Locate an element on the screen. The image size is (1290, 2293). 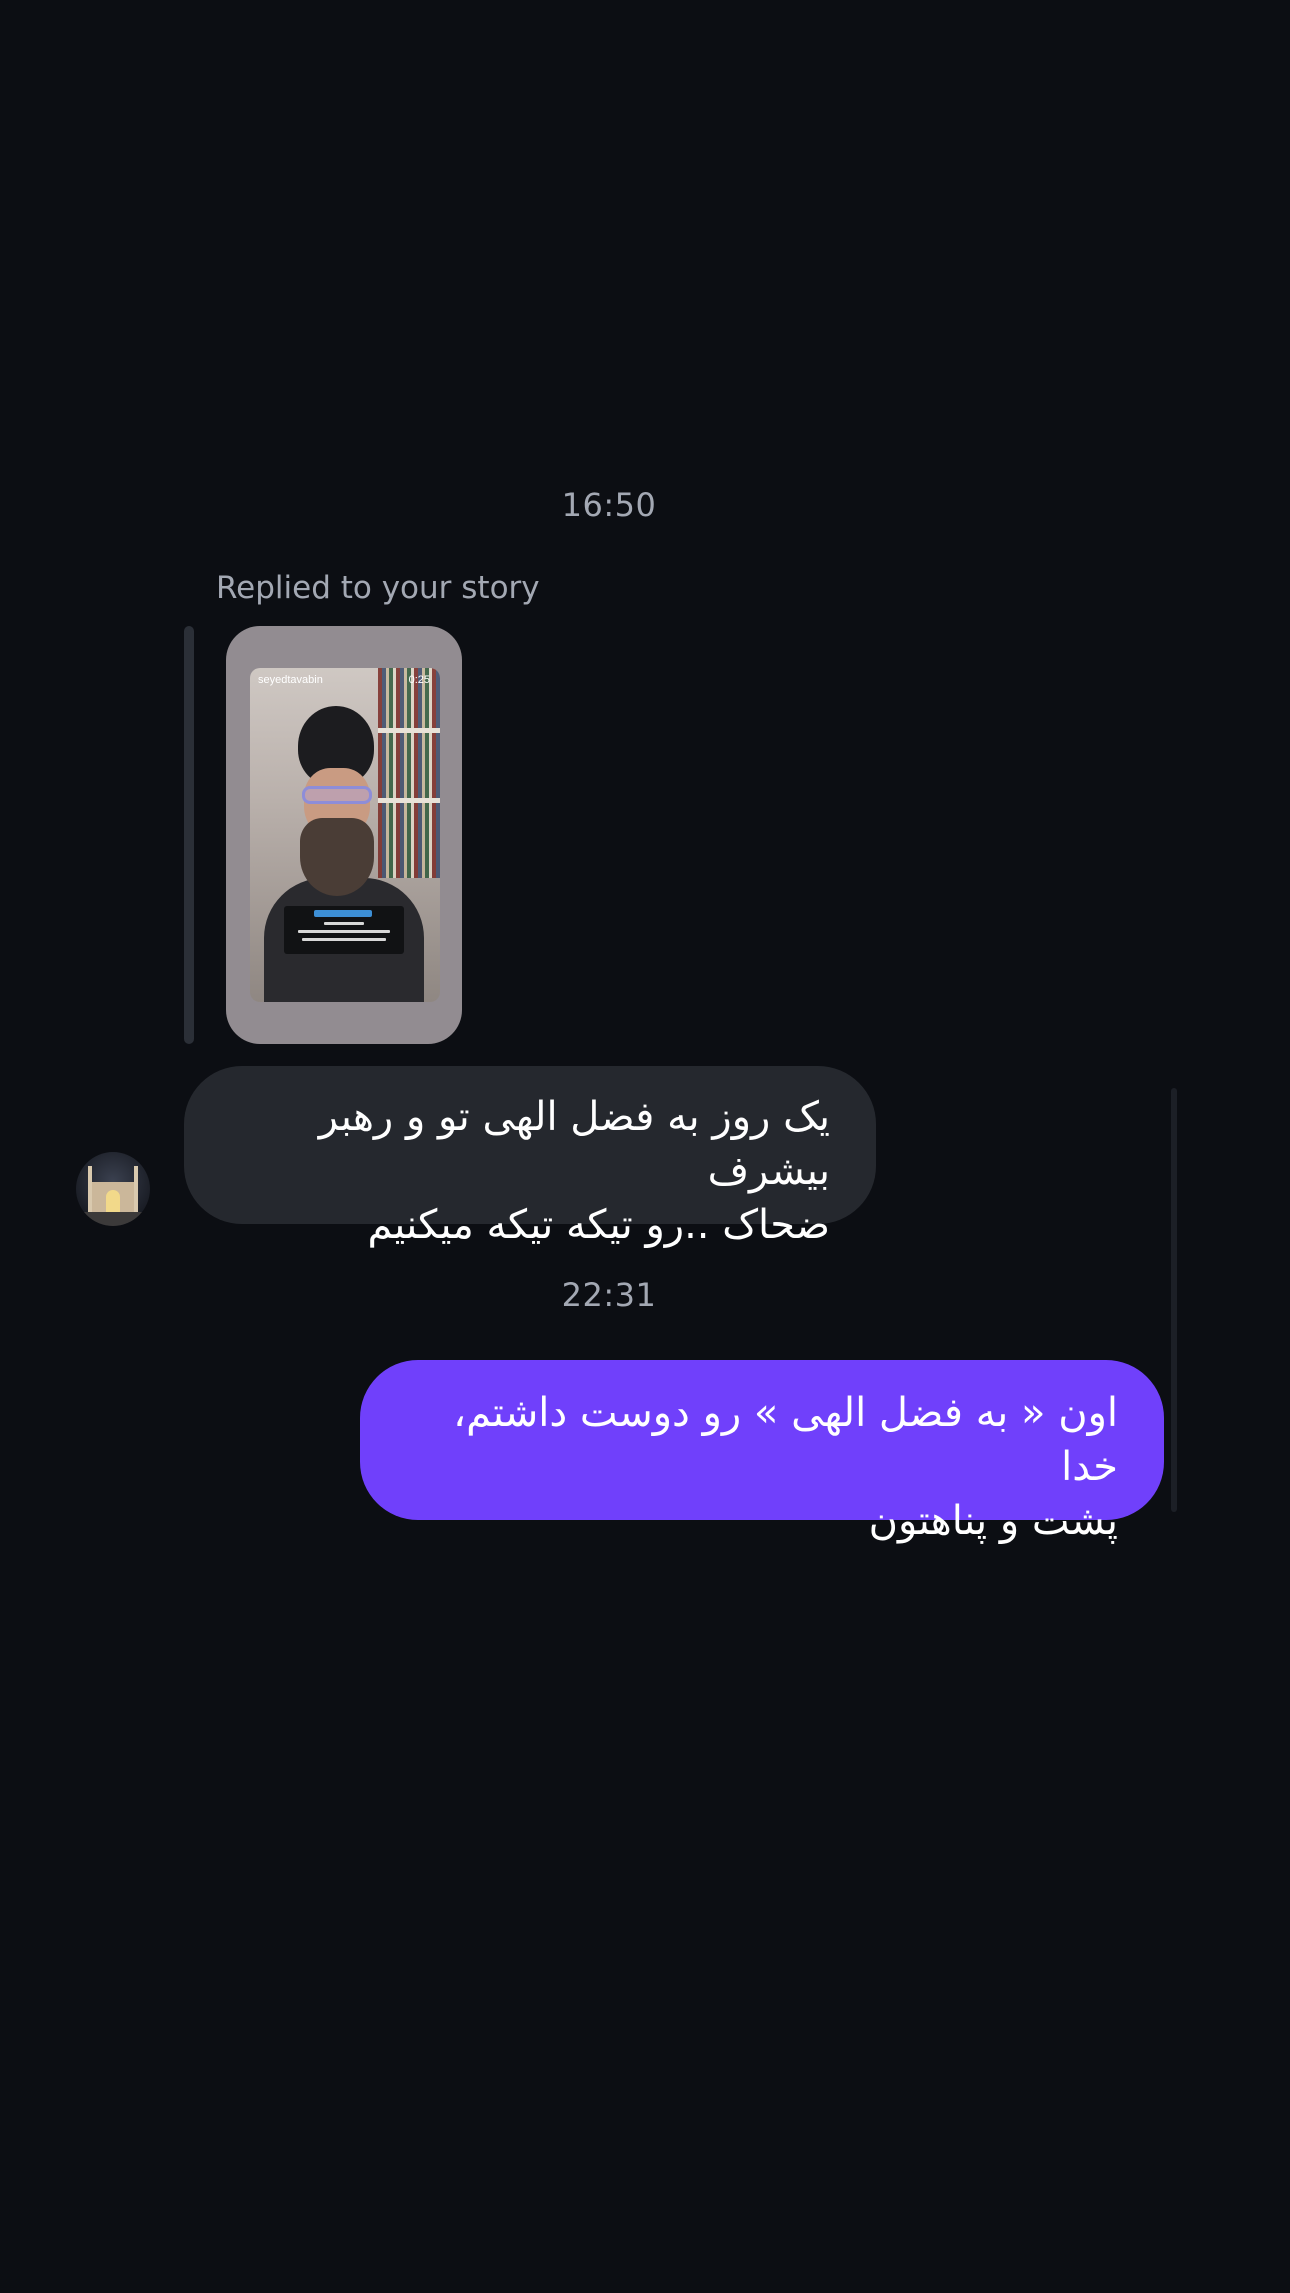
story-reply-caption: Replied to your story is located at coordinates (378, 588).